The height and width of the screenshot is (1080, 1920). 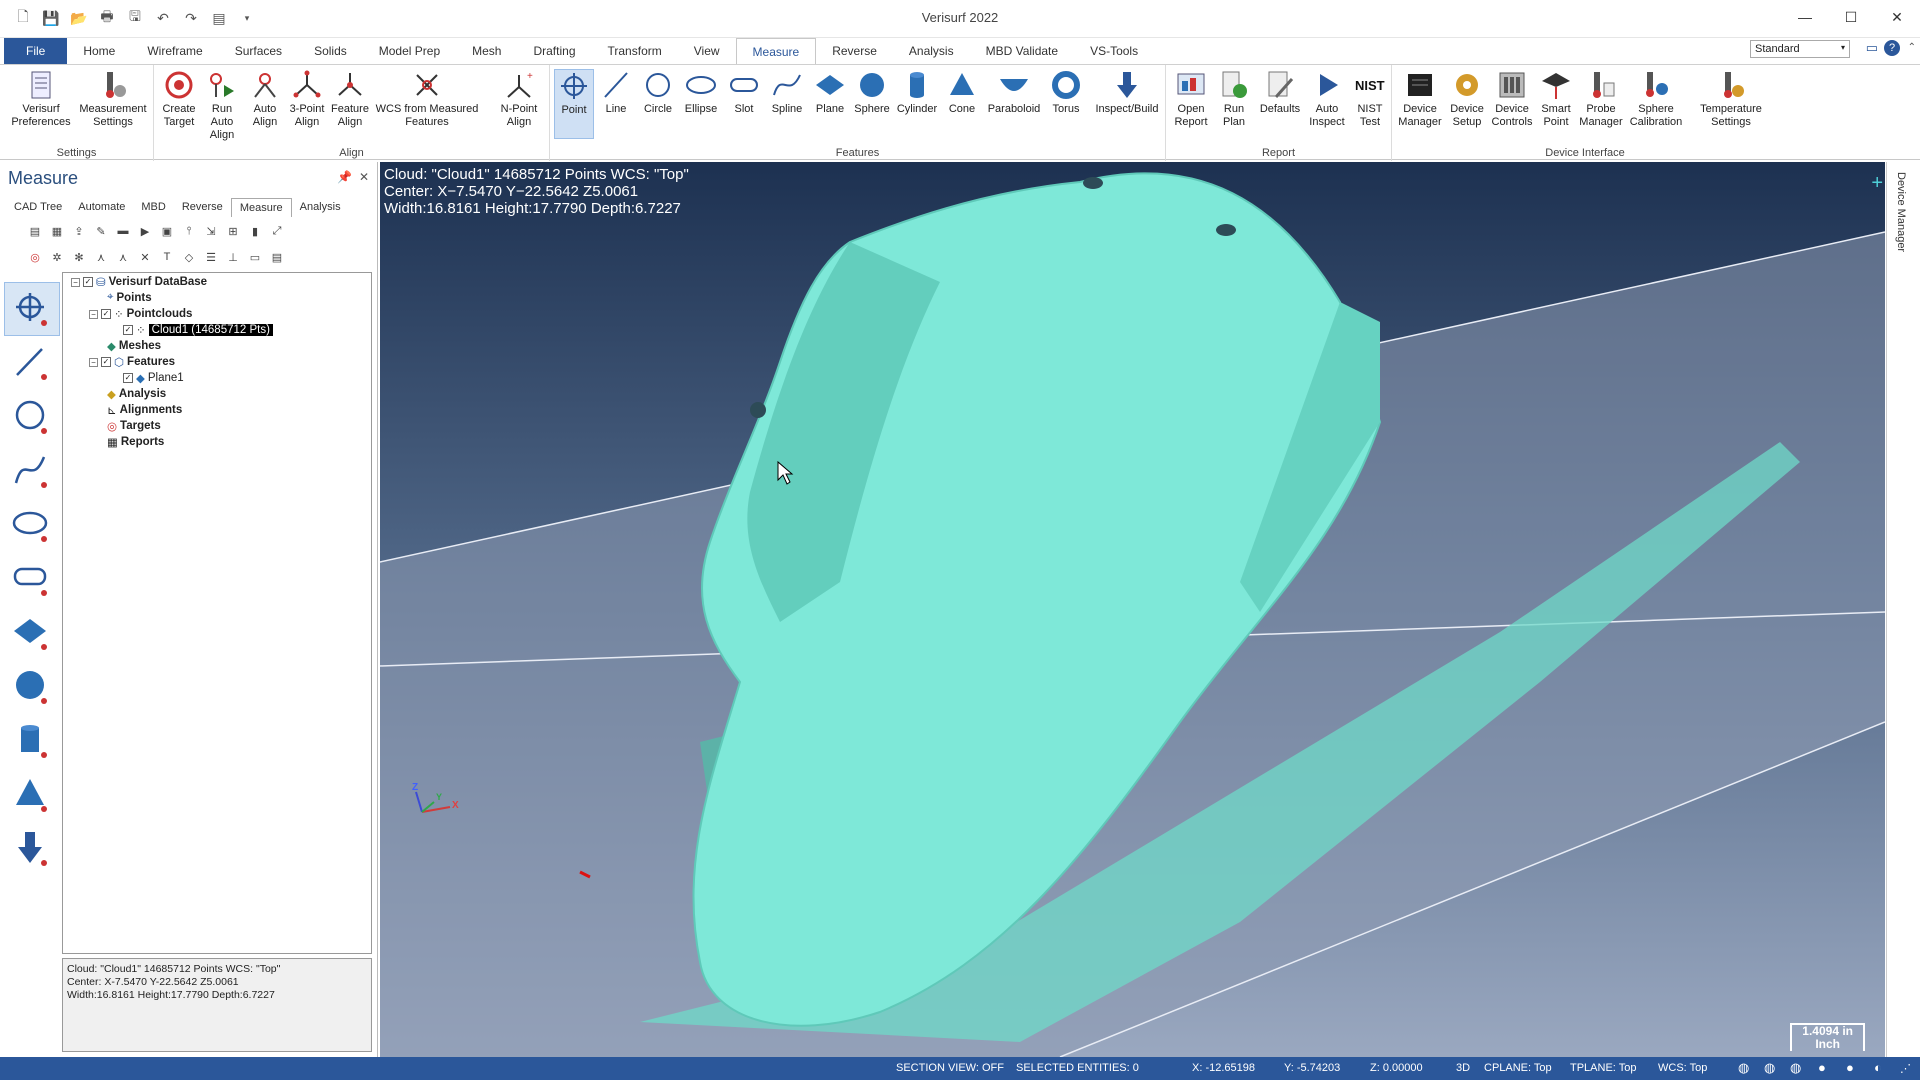 What do you see at coordinates (701, 92) in the screenshot?
I see `ellipse-button: Ellipse` at bounding box center [701, 92].